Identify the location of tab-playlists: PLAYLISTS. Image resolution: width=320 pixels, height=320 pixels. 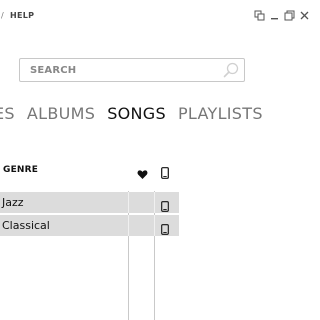
(220, 113).